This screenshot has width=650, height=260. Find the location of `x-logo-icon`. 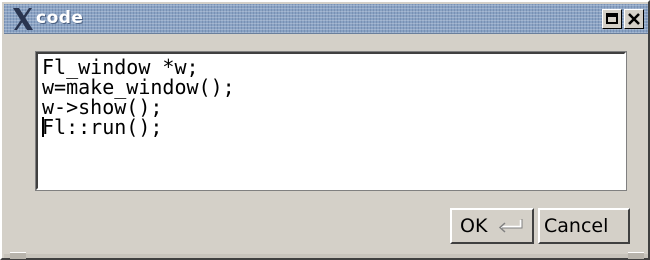

x-logo-icon is located at coordinates (23, 19).